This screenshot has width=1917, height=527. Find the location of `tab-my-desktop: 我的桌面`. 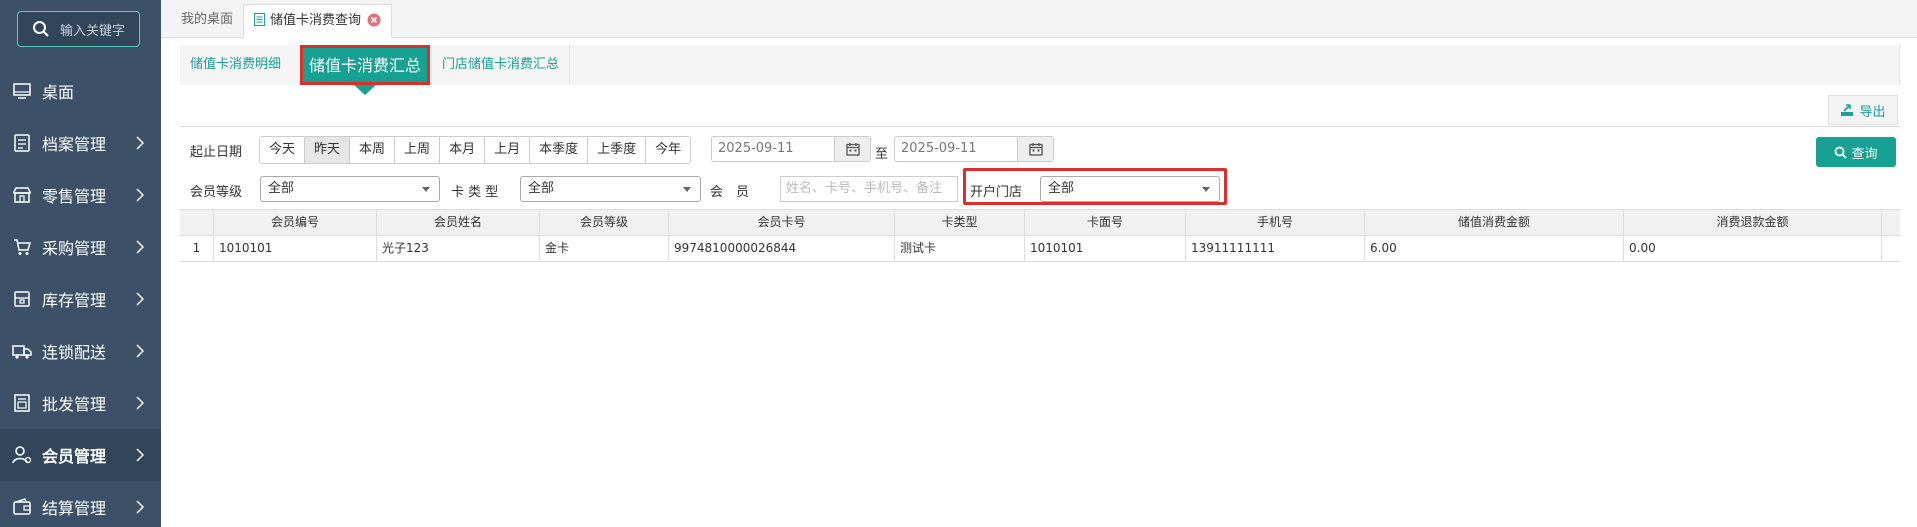

tab-my-desktop: 我的桌面 is located at coordinates (207, 21).